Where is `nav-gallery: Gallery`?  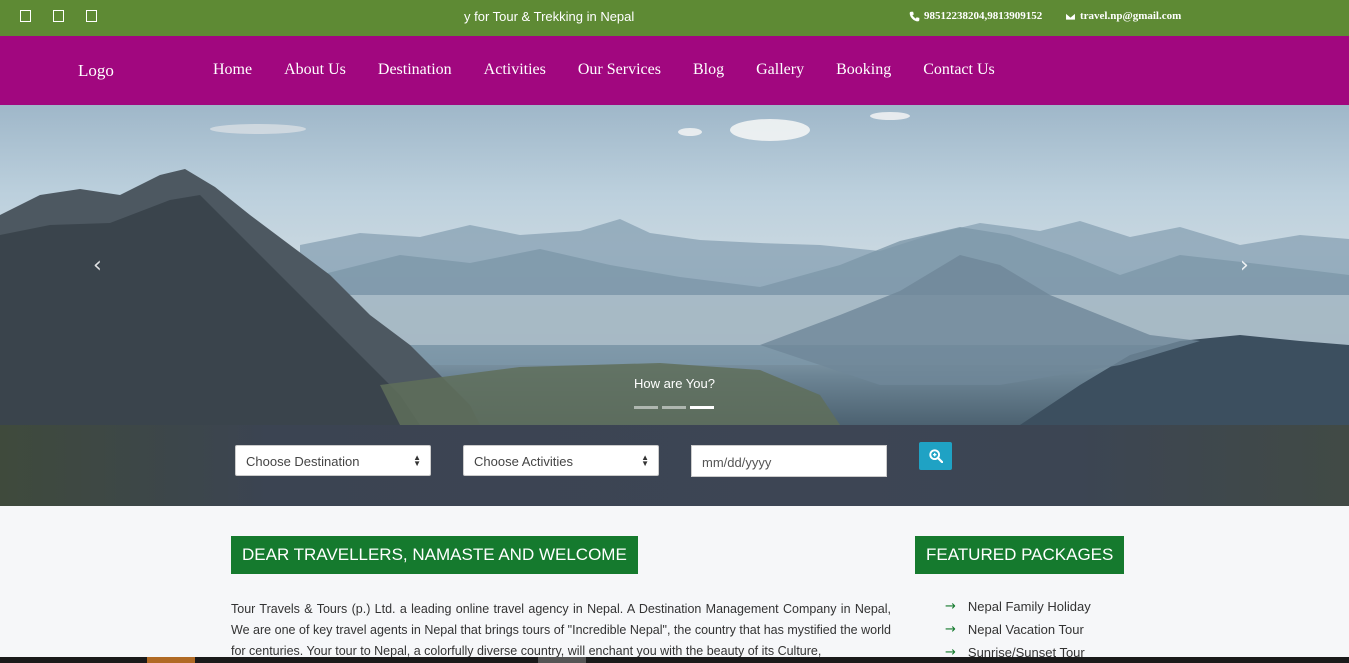
nav-gallery: Gallery is located at coordinates (780, 70).